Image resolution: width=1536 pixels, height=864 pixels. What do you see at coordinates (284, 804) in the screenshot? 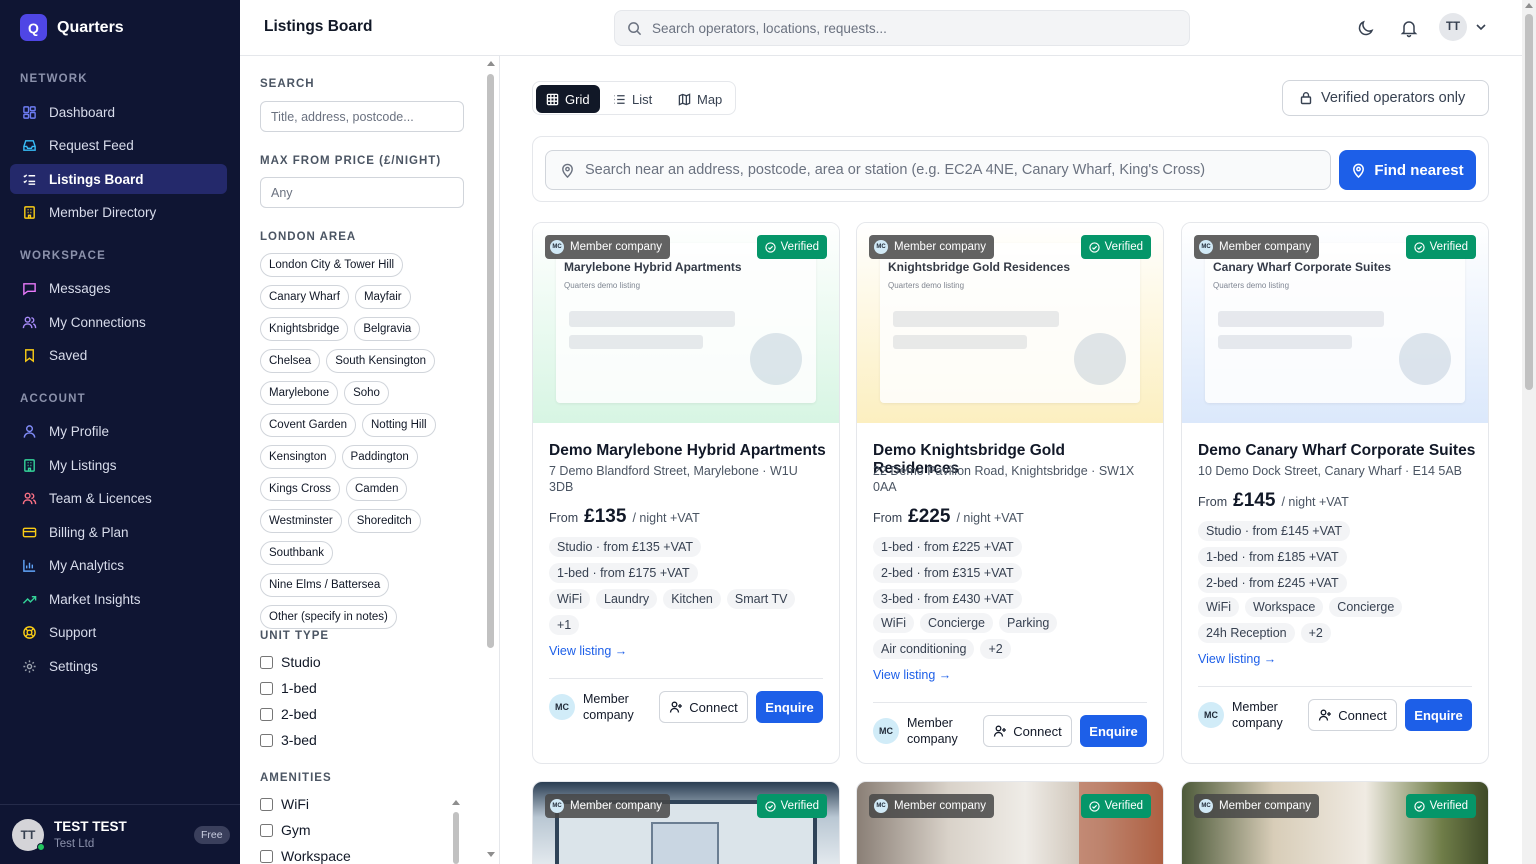
I see `amenity-option: WiFi` at bounding box center [284, 804].